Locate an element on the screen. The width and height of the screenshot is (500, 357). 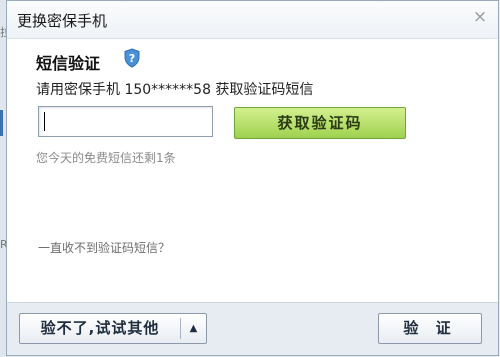
text-caret is located at coordinates (44, 121).